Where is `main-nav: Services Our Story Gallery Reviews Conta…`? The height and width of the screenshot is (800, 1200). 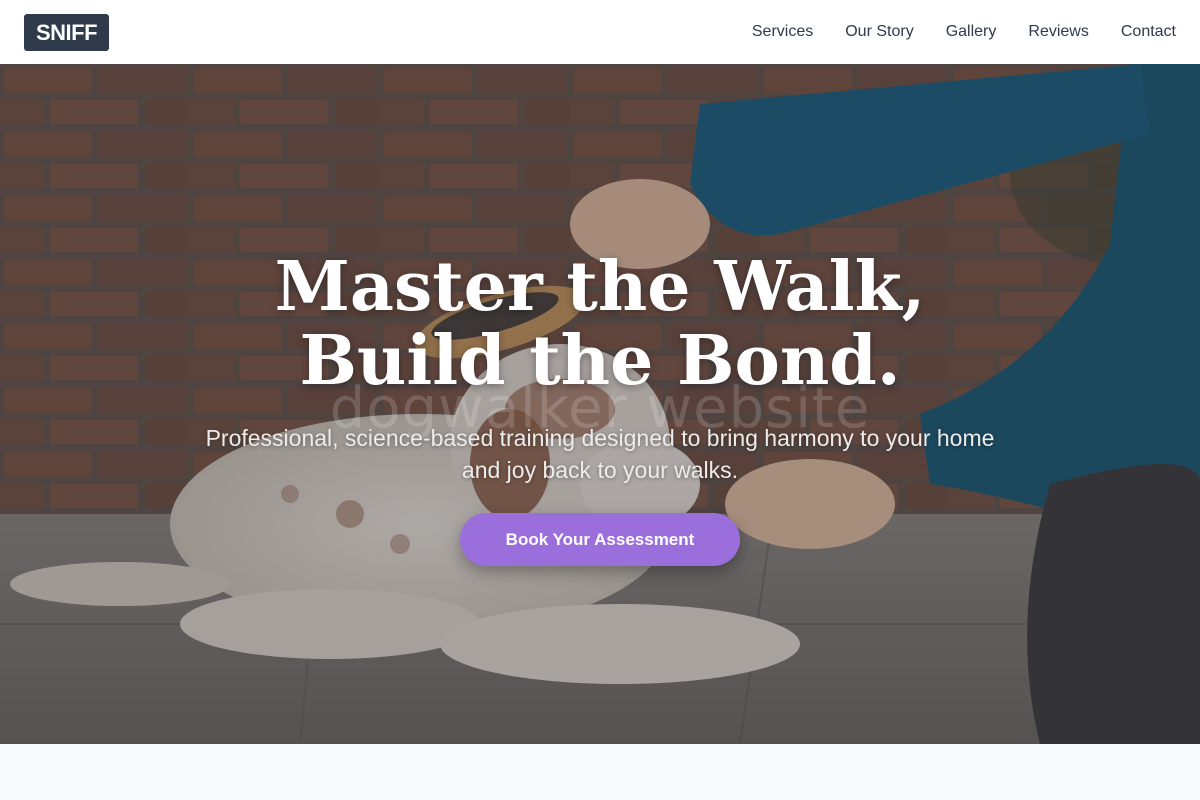
main-nav: Services Our Story Gallery Reviews Conta… is located at coordinates (948, 32).